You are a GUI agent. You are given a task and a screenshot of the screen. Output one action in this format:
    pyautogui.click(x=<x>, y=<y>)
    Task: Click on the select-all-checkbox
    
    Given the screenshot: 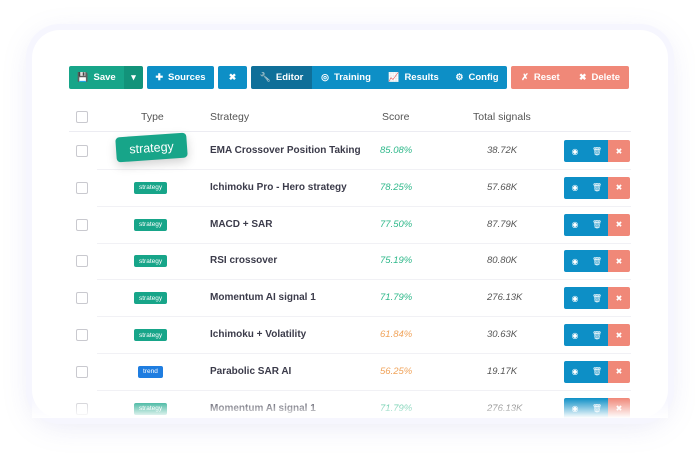 What is the action you would take?
    pyautogui.click(x=82, y=117)
    